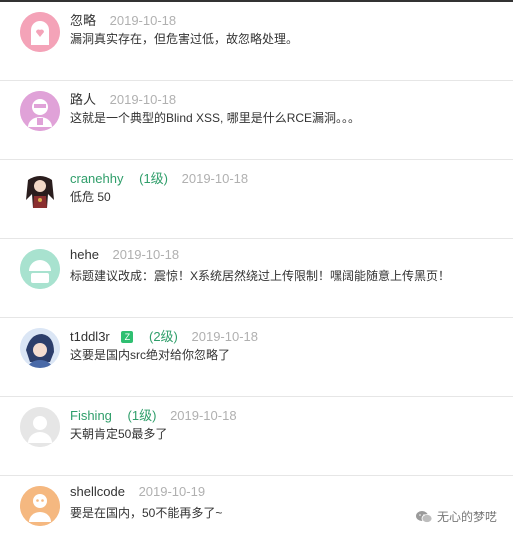 The image size is (513, 555). I want to click on comment-item: cranehhy (1级) 2019-10-18 低危 50, so click(256, 199).